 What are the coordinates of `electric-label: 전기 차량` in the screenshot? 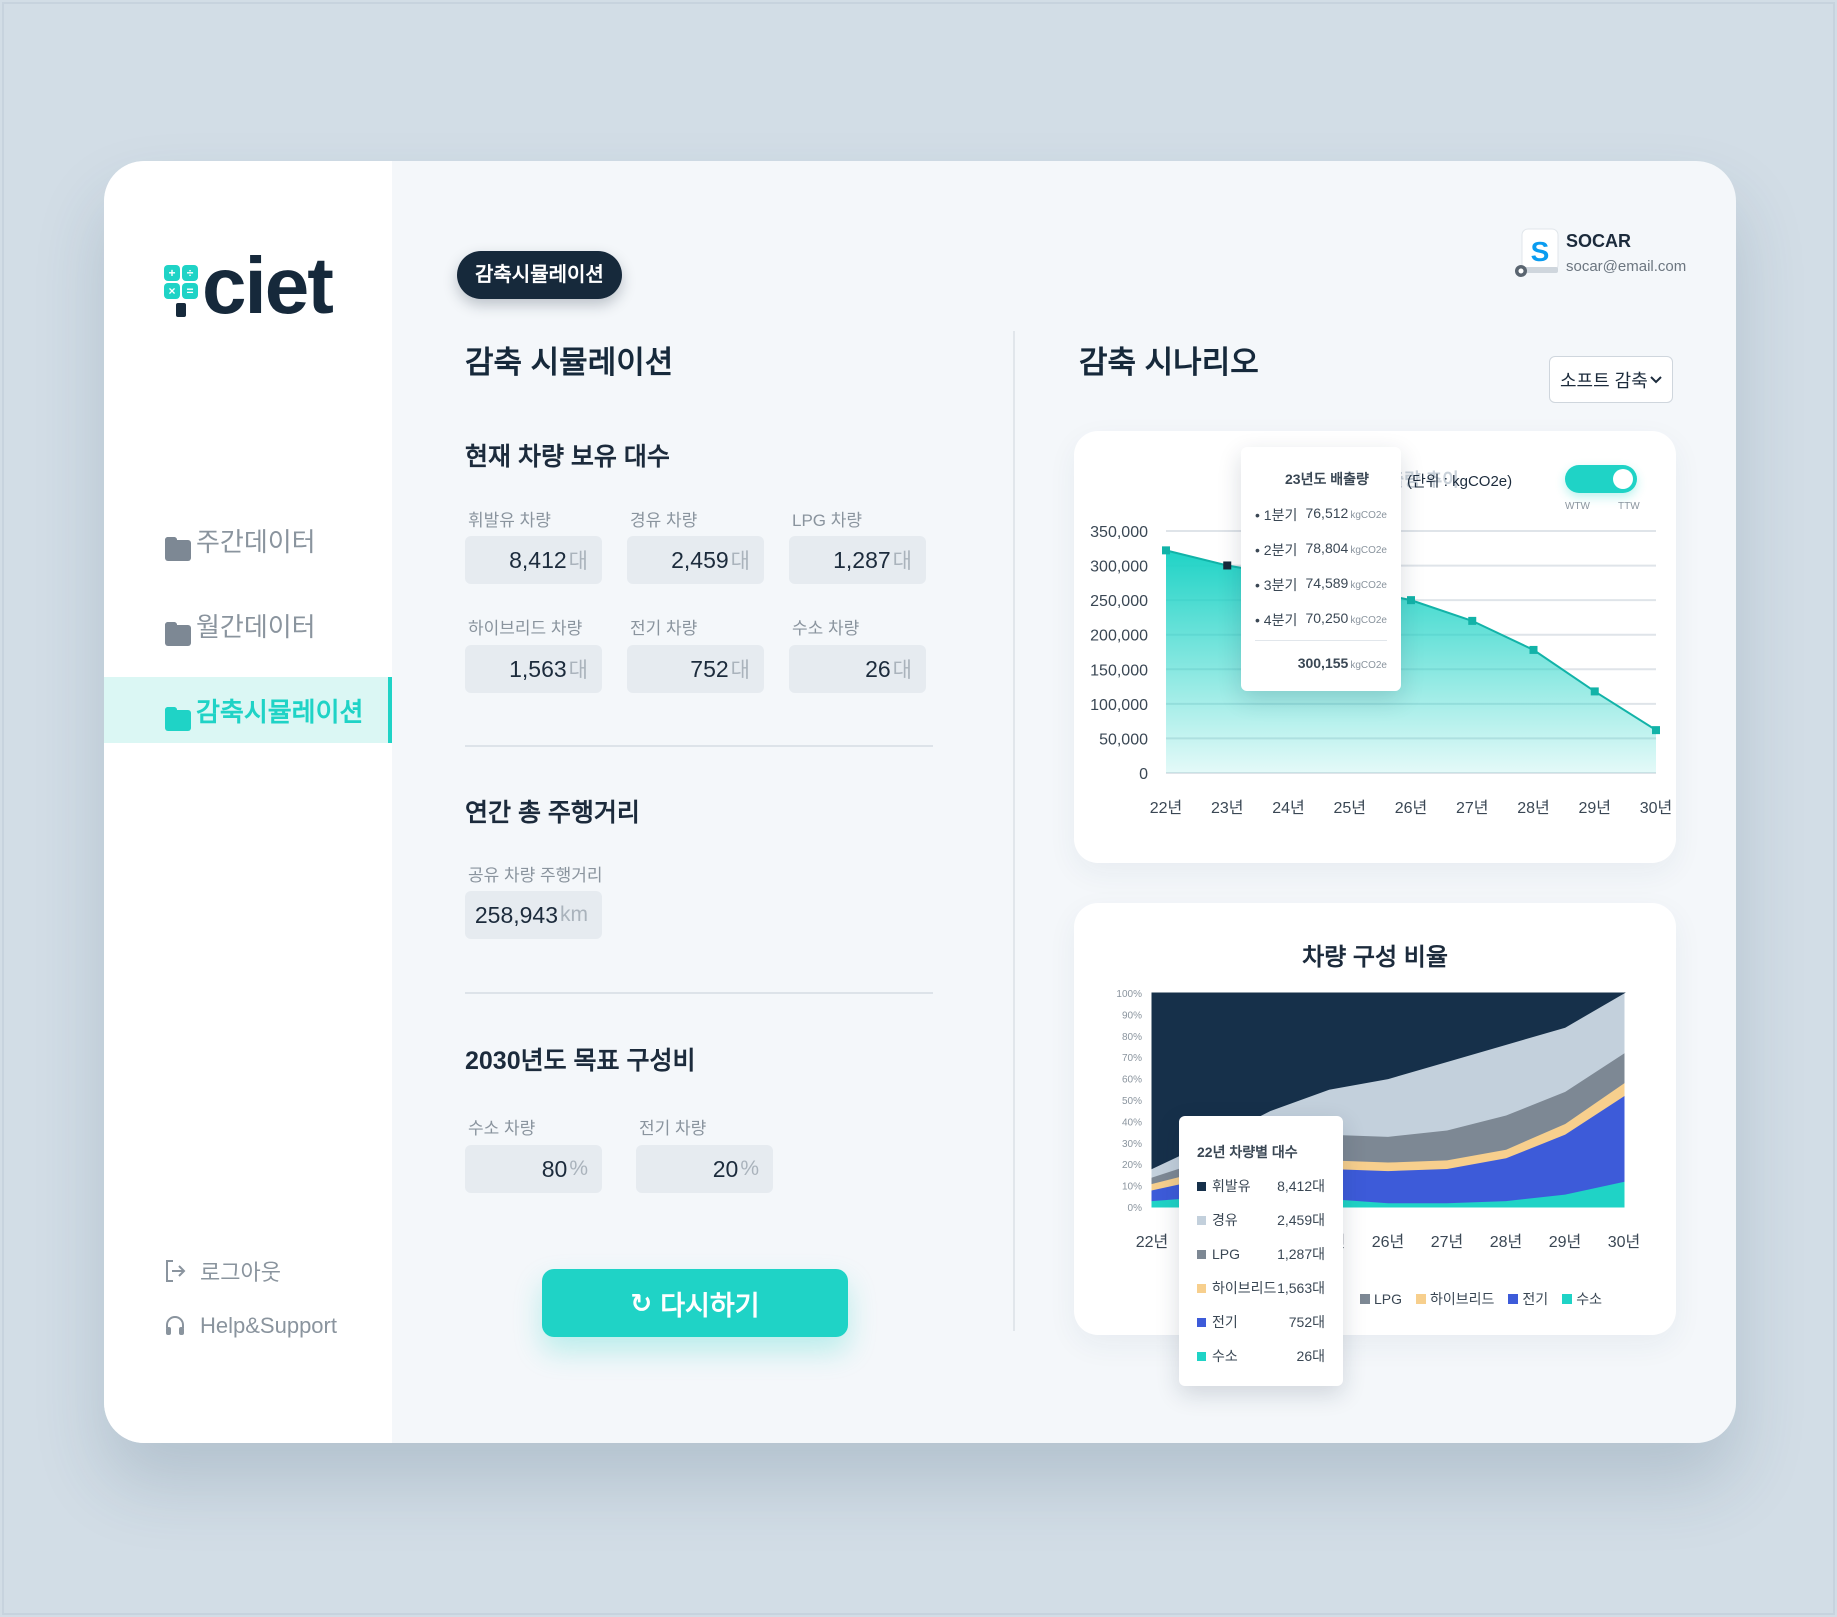 It's located at (664, 628).